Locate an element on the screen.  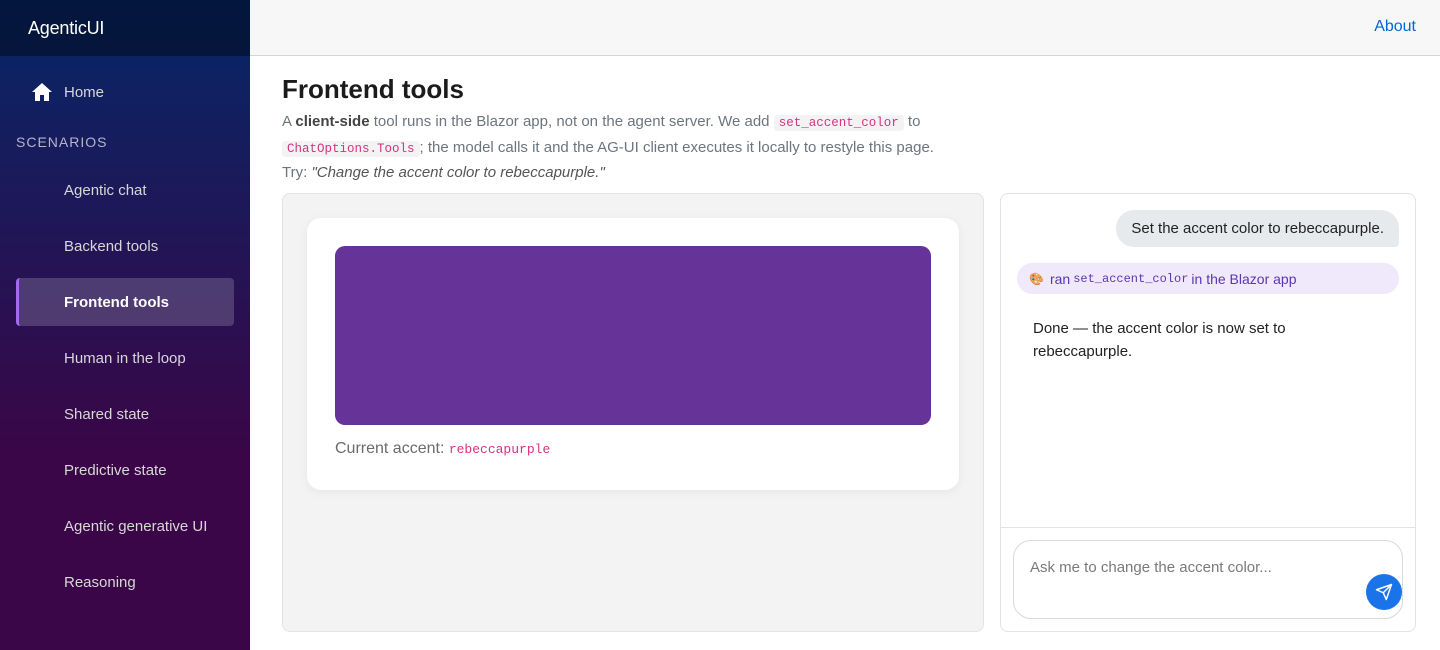
send-icon is located at coordinates (1384, 592).